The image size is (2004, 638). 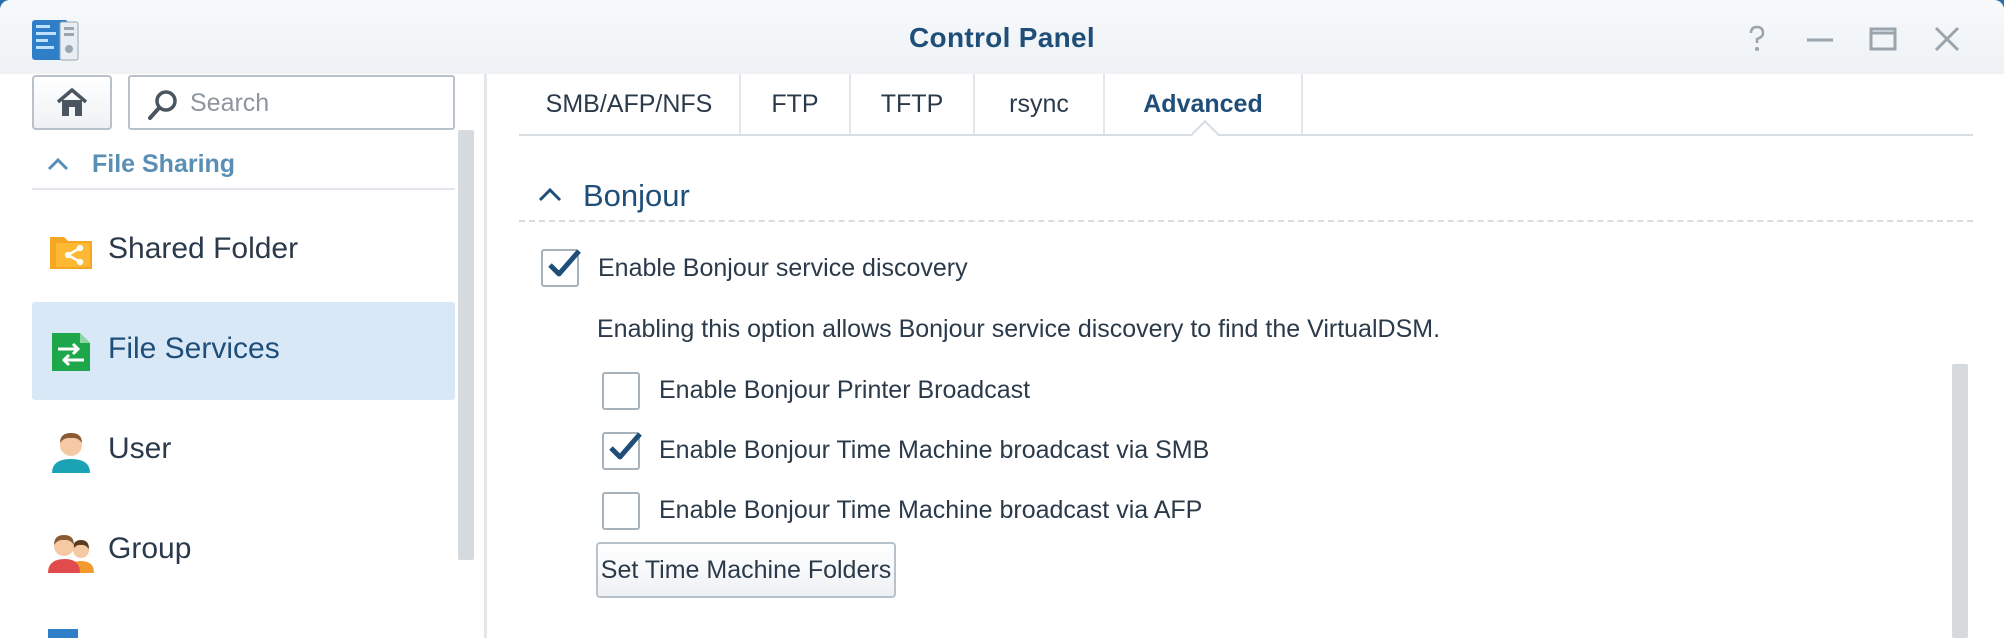 I want to click on printer-broadcast-checkbox, so click(x=621, y=391).